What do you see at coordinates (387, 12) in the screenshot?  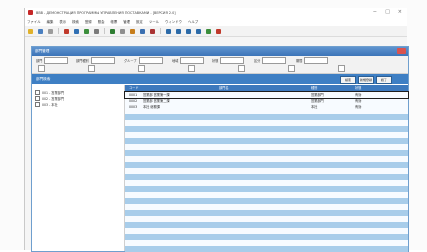 I see `maximize-button: □` at bounding box center [387, 12].